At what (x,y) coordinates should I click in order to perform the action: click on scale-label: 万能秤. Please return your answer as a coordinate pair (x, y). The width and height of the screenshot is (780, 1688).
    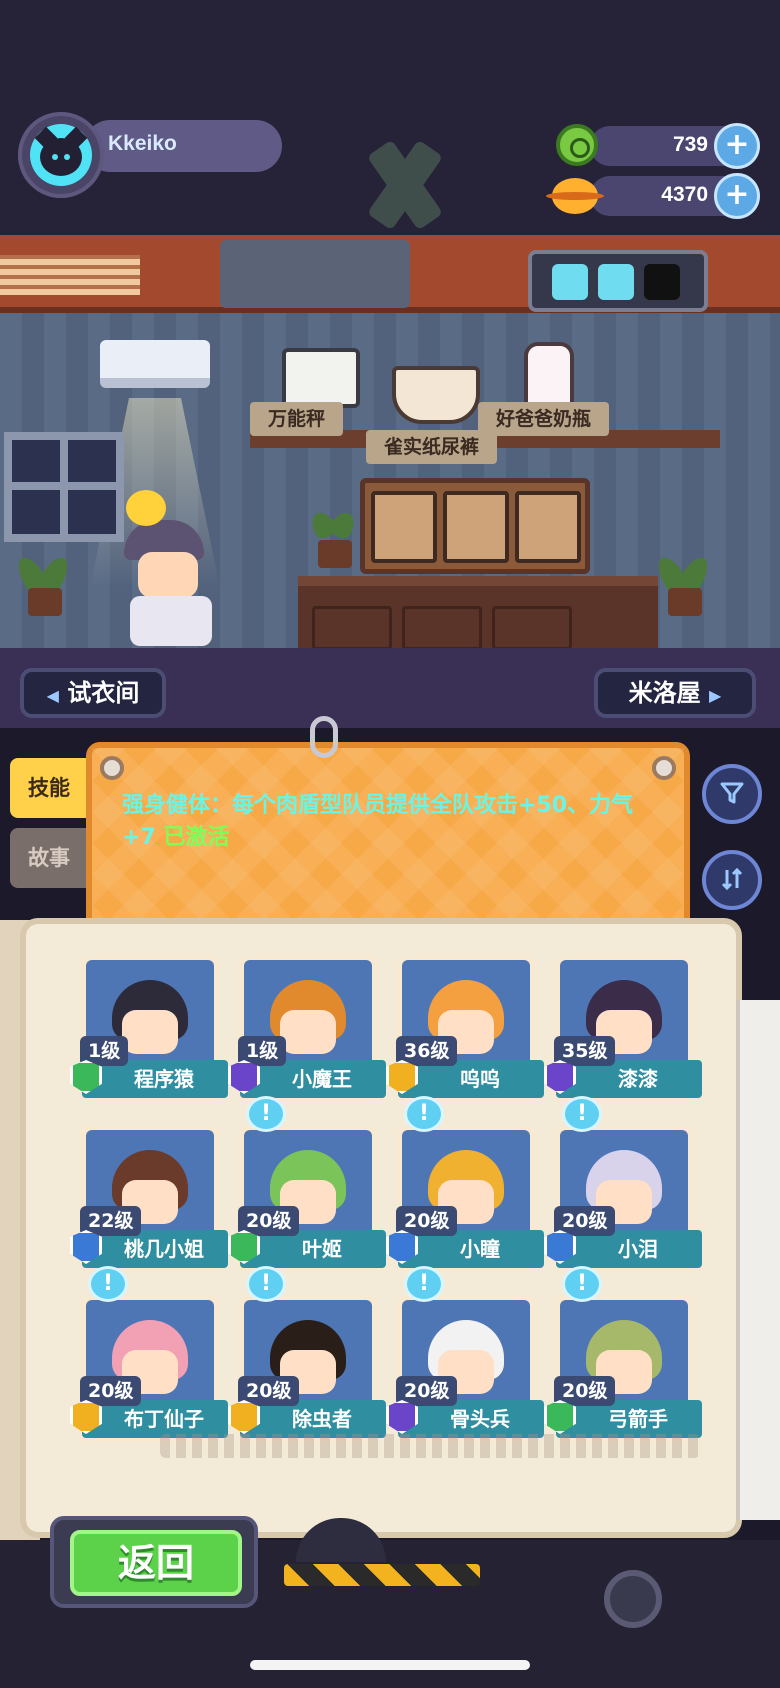
    Looking at the image, I should click on (297, 419).